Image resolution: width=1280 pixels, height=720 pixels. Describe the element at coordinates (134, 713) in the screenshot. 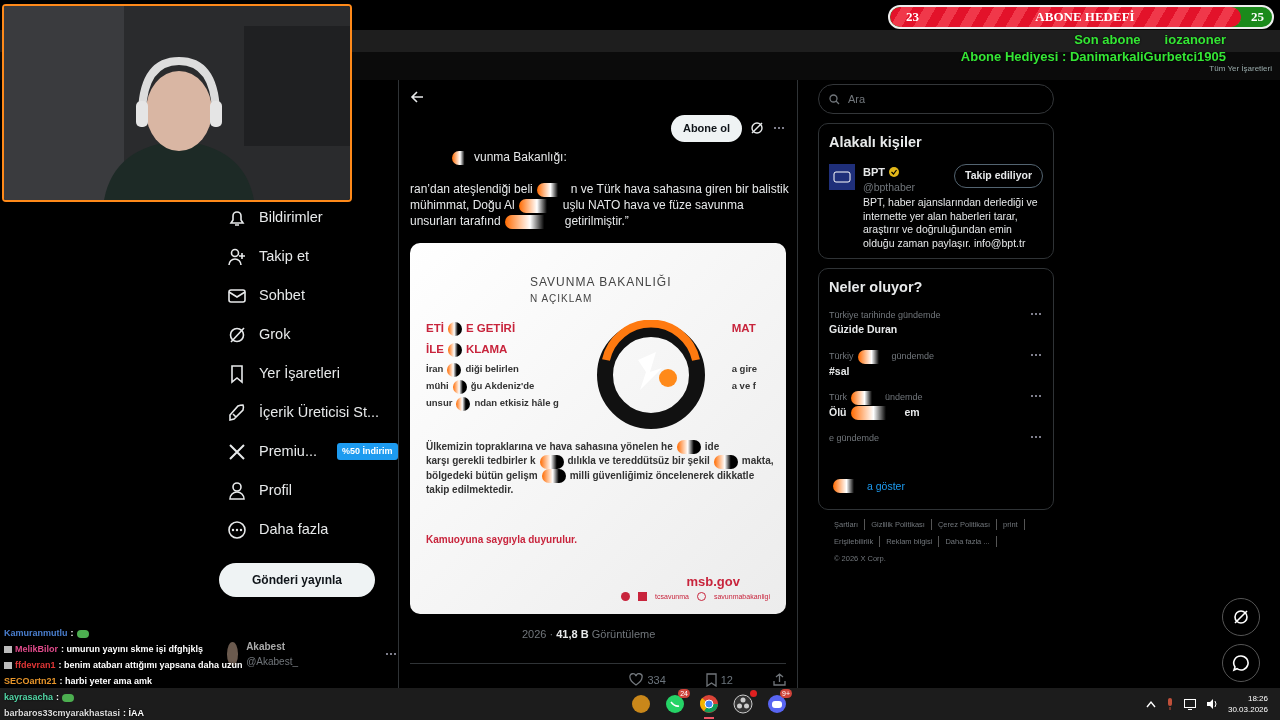

I see `chat-message: : İAA` at that location.